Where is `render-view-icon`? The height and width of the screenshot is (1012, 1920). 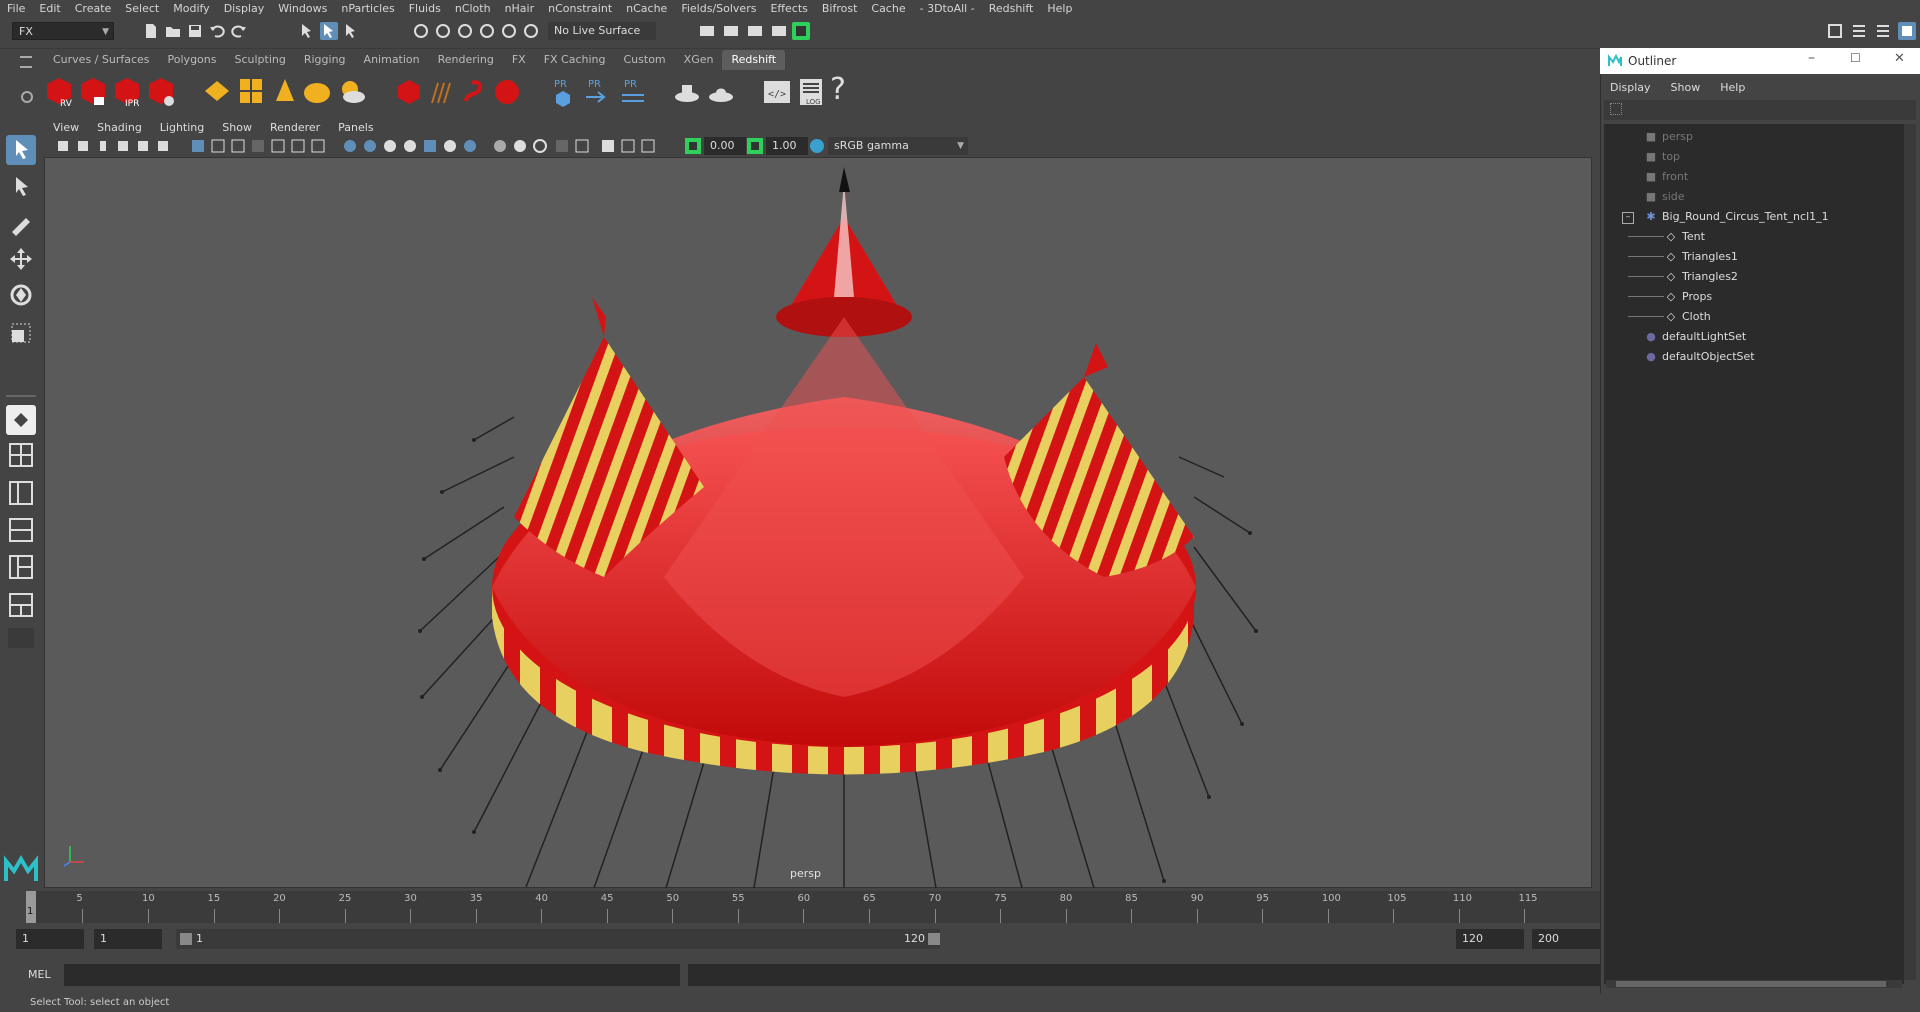 render-view-icon is located at coordinates (779, 31).